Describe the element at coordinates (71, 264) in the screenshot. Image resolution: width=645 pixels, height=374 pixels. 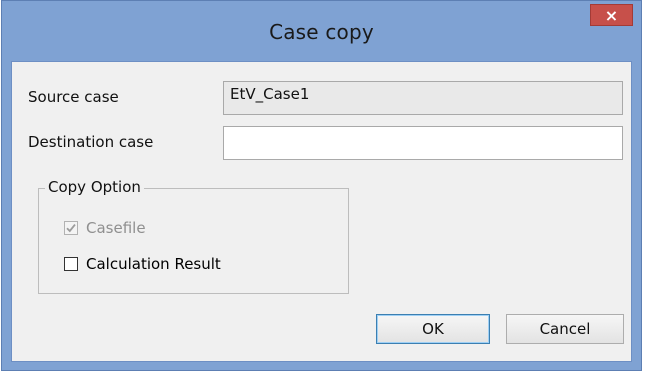
I see `calculation-result-checkbox` at that location.